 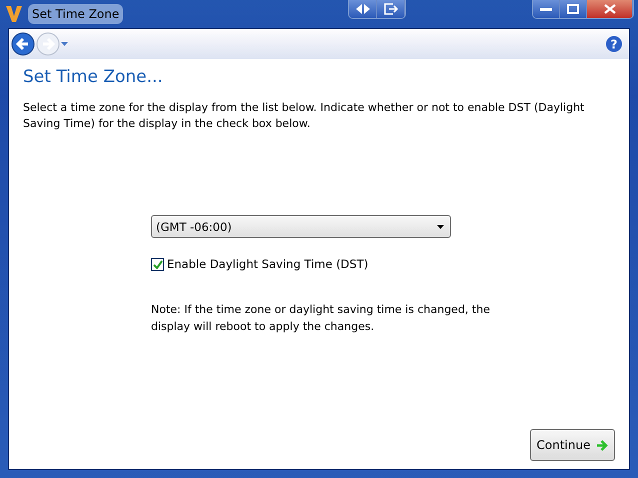 I want to click on close-button, so click(x=610, y=9).